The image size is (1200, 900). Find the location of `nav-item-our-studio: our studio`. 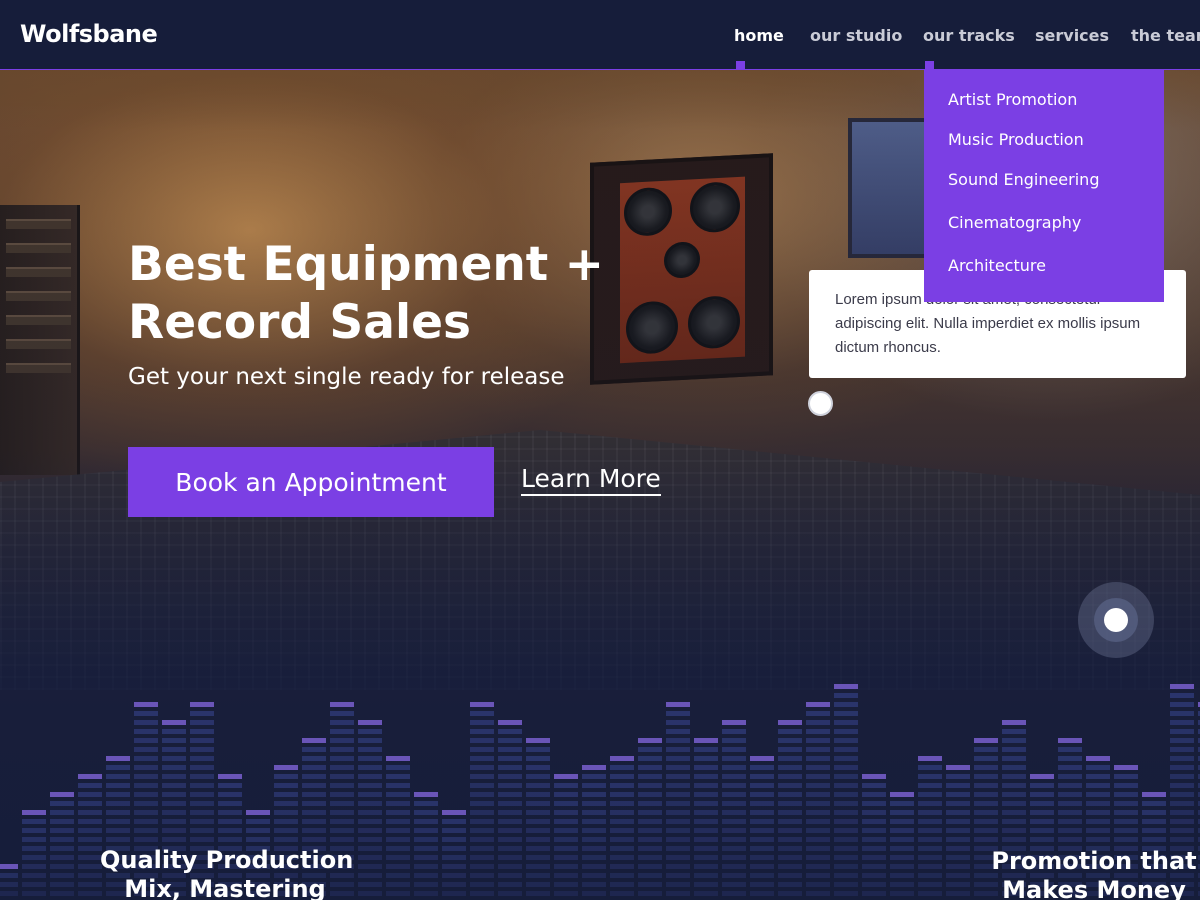

nav-item-our-studio: our studio is located at coordinates (856, 35).